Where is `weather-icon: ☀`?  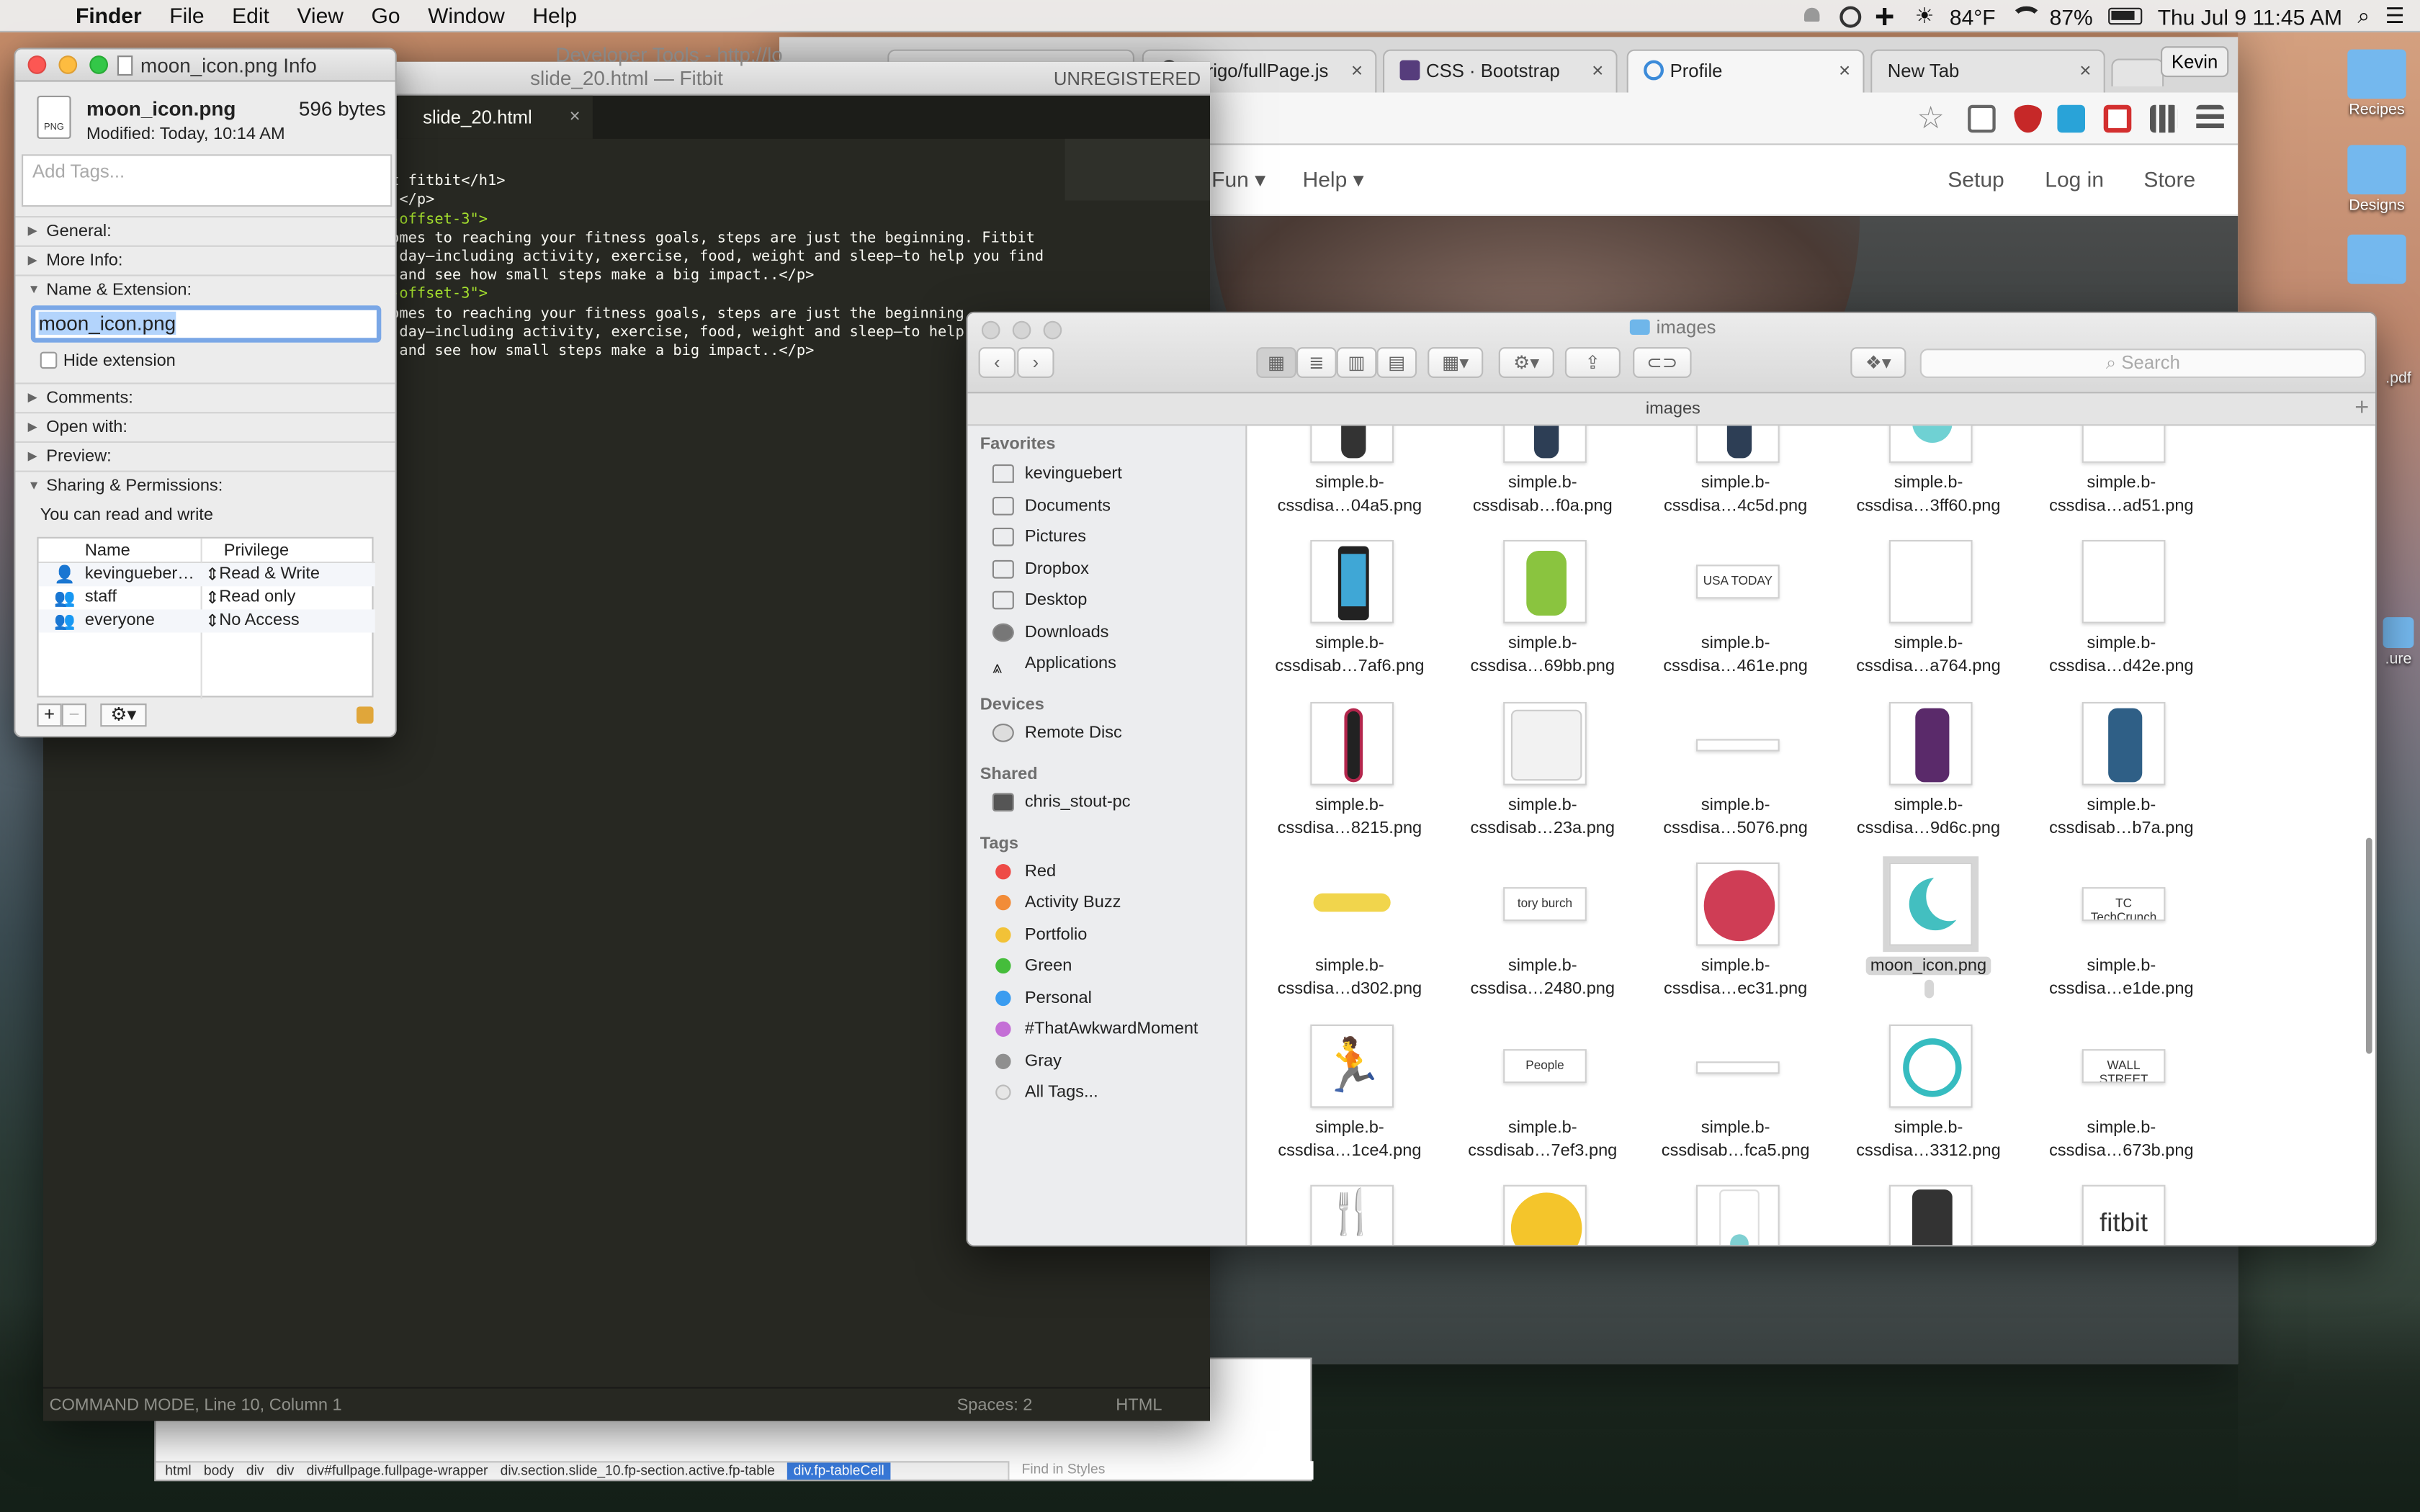 weather-icon: ☀ is located at coordinates (1925, 16).